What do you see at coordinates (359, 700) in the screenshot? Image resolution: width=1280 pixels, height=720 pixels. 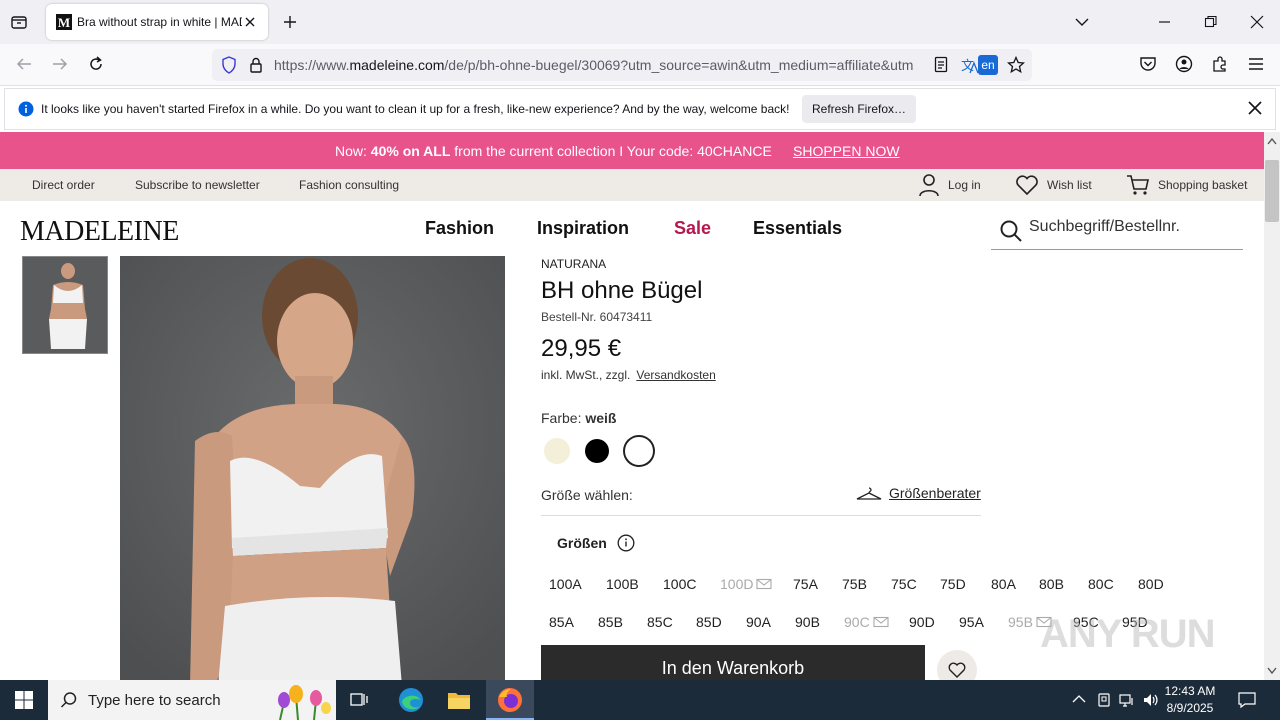 I see `task-view-icon` at bounding box center [359, 700].